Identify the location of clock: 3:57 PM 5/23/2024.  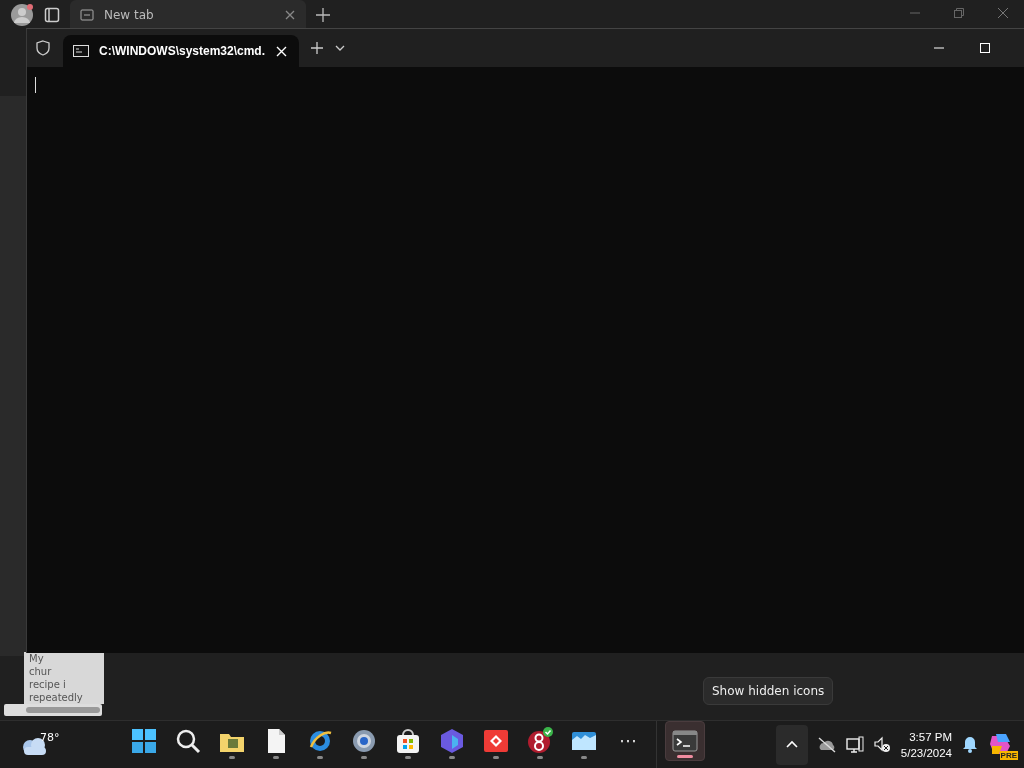
(926, 744).